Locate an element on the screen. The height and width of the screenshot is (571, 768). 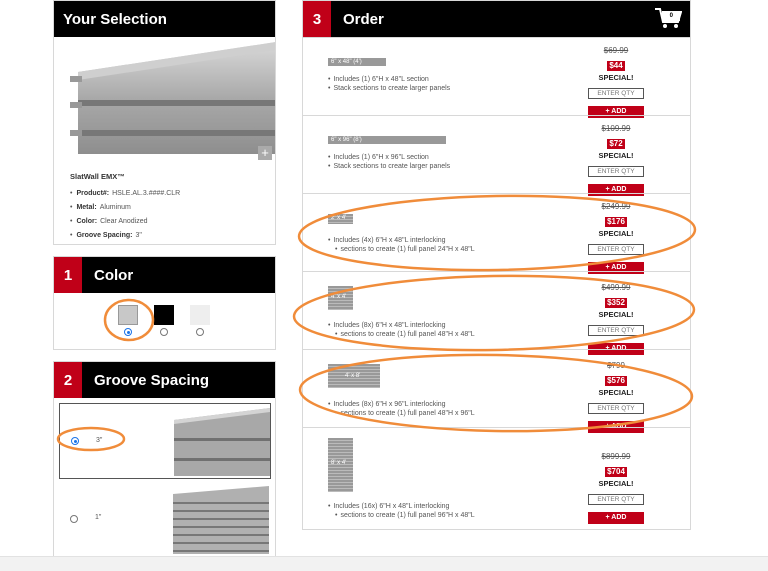
old-price: $69.99 is located at coordinates (616, 50).